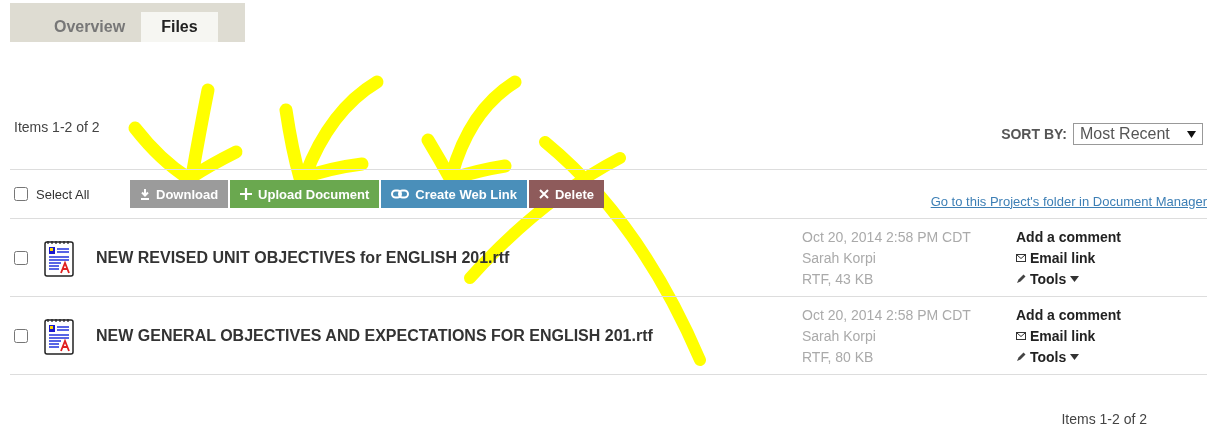 This screenshot has height=432, width=1212. I want to click on tab: Files, so click(179, 27).